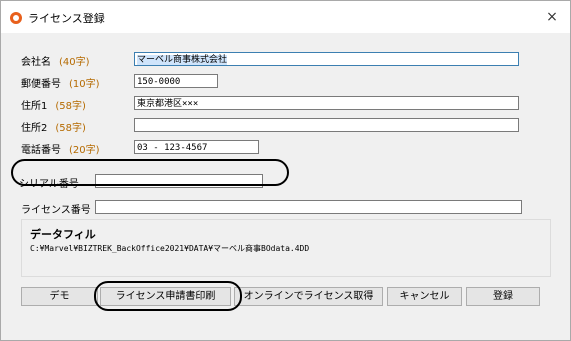 This screenshot has height=341, width=571. I want to click on phone-hint: (20字), so click(84, 150).